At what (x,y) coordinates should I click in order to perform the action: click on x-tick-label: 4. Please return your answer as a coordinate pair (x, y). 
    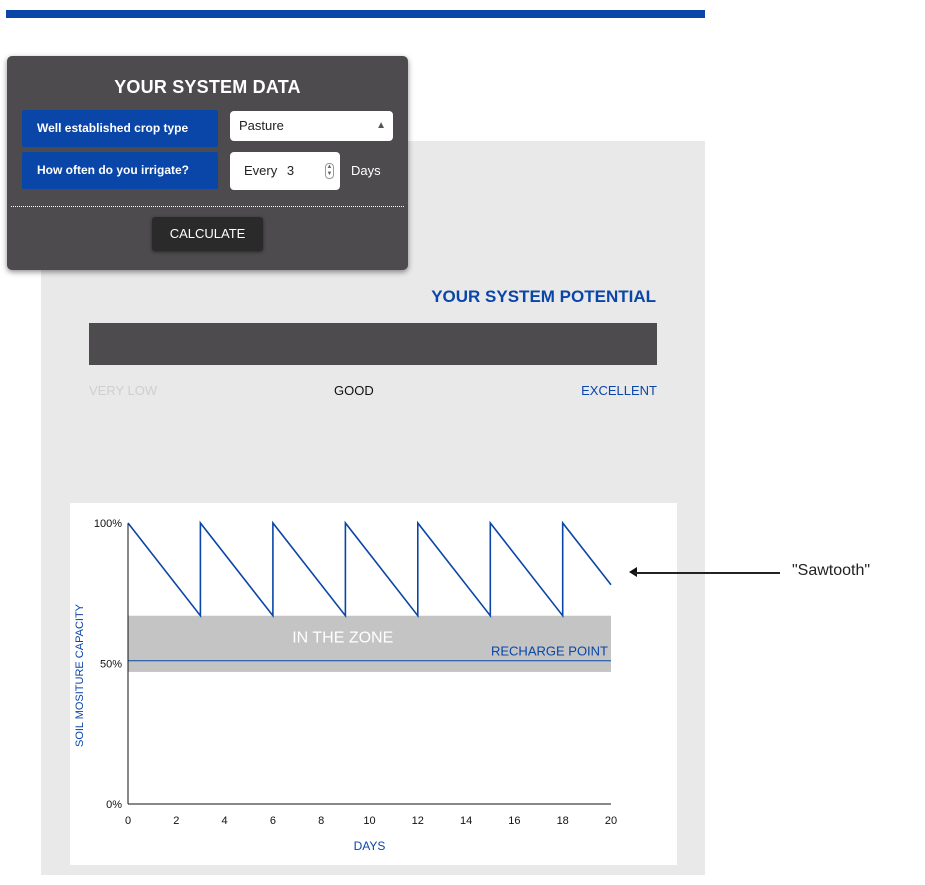
    Looking at the image, I should click on (225, 821).